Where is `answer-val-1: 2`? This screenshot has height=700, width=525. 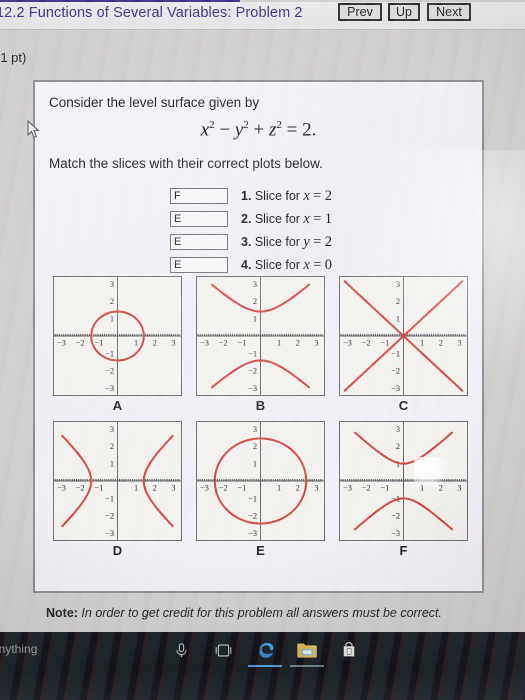 answer-val-1: 2 is located at coordinates (328, 195).